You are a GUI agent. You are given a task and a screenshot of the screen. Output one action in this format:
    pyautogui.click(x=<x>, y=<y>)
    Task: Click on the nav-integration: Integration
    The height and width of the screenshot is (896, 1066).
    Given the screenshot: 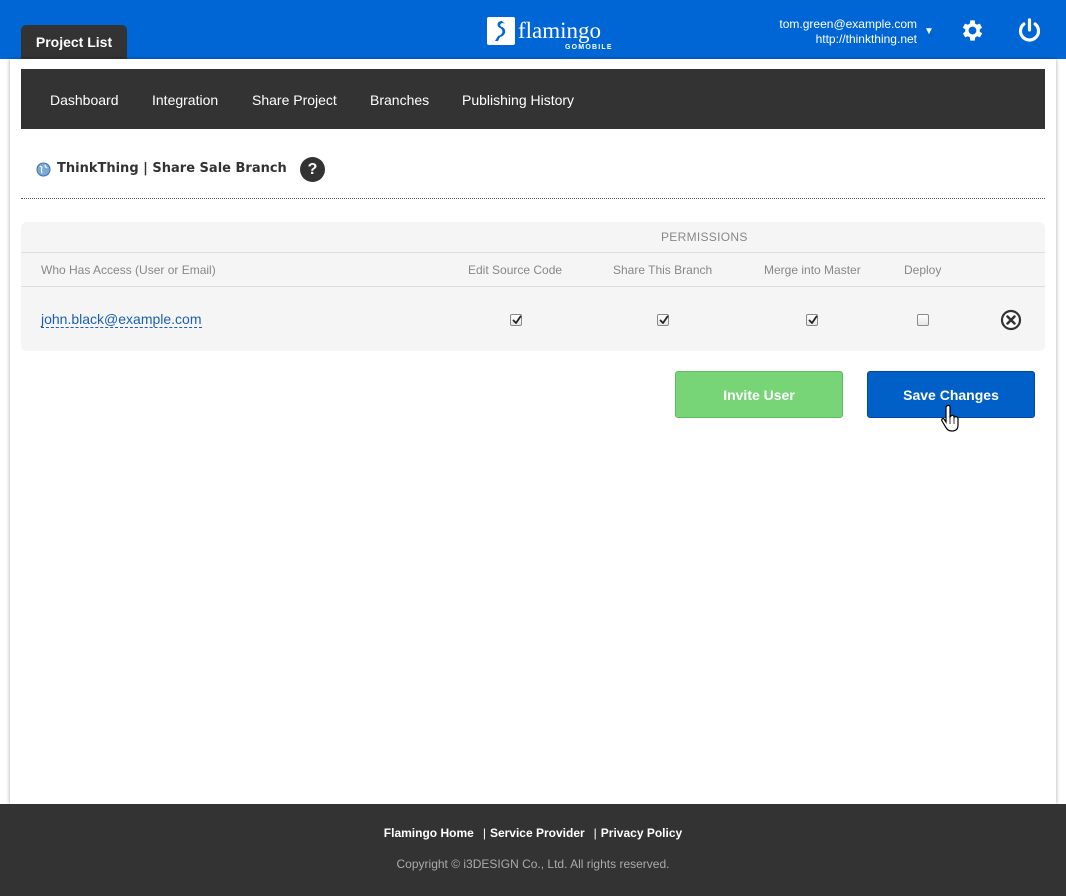 What is the action you would take?
    pyautogui.click(x=185, y=99)
    